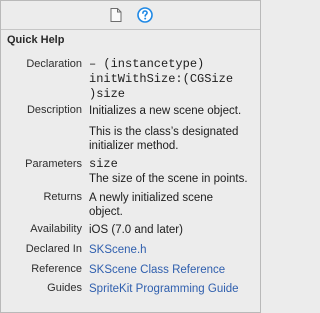  What do you see at coordinates (168, 179) in the screenshot?
I see `parameter-description: The size of the scene in points.` at bounding box center [168, 179].